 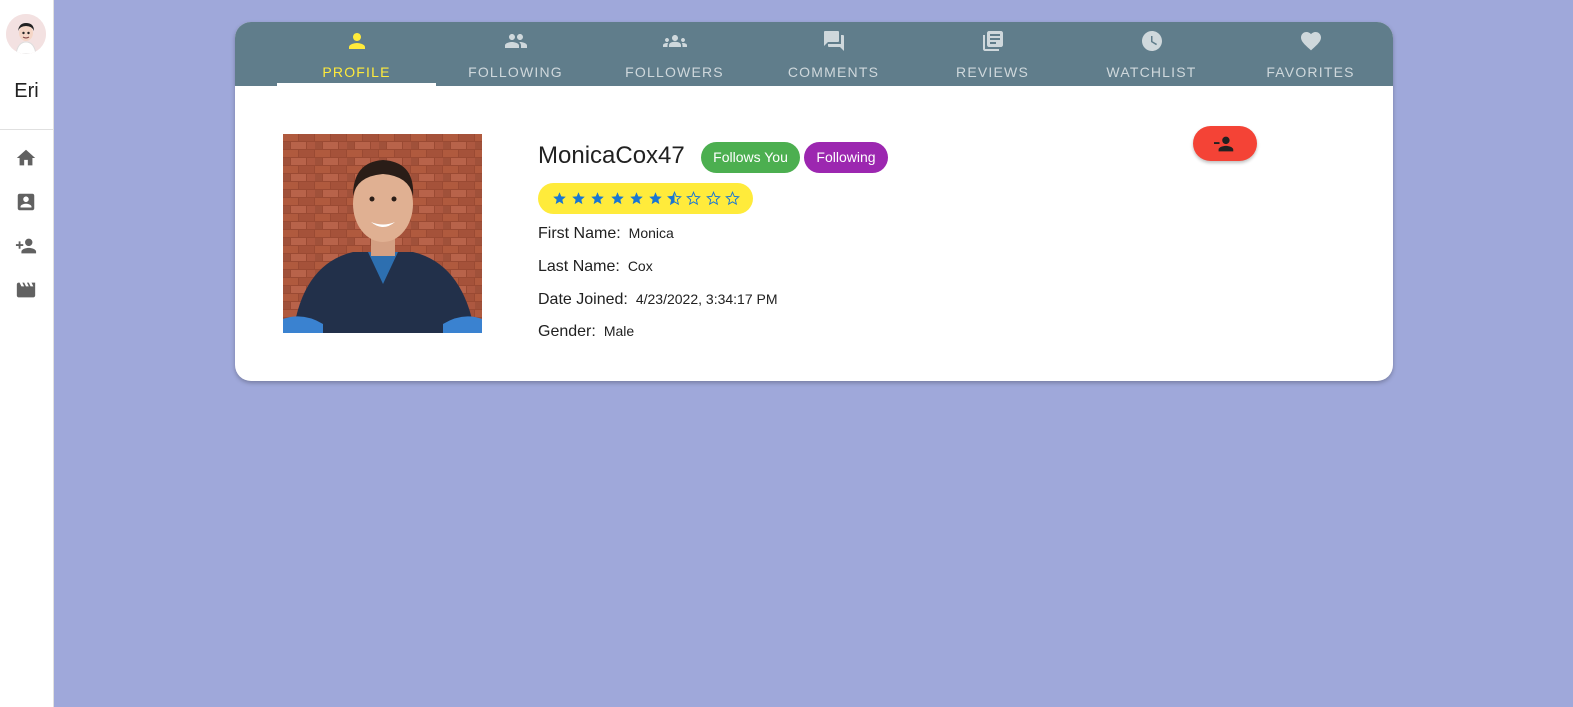 I want to click on date-joined-value: 4/23/2022, 3:34:17 PM, so click(x=706, y=299).